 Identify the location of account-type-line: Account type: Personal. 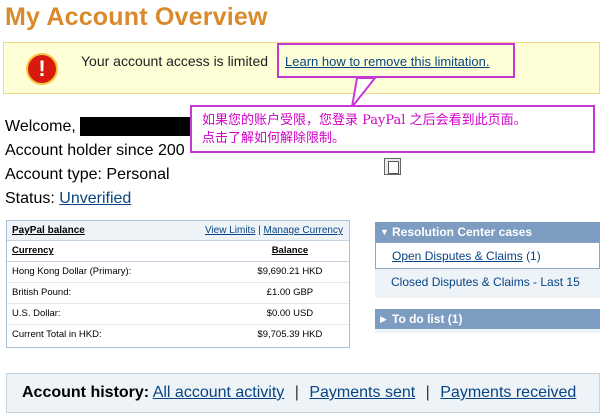
(97, 175).